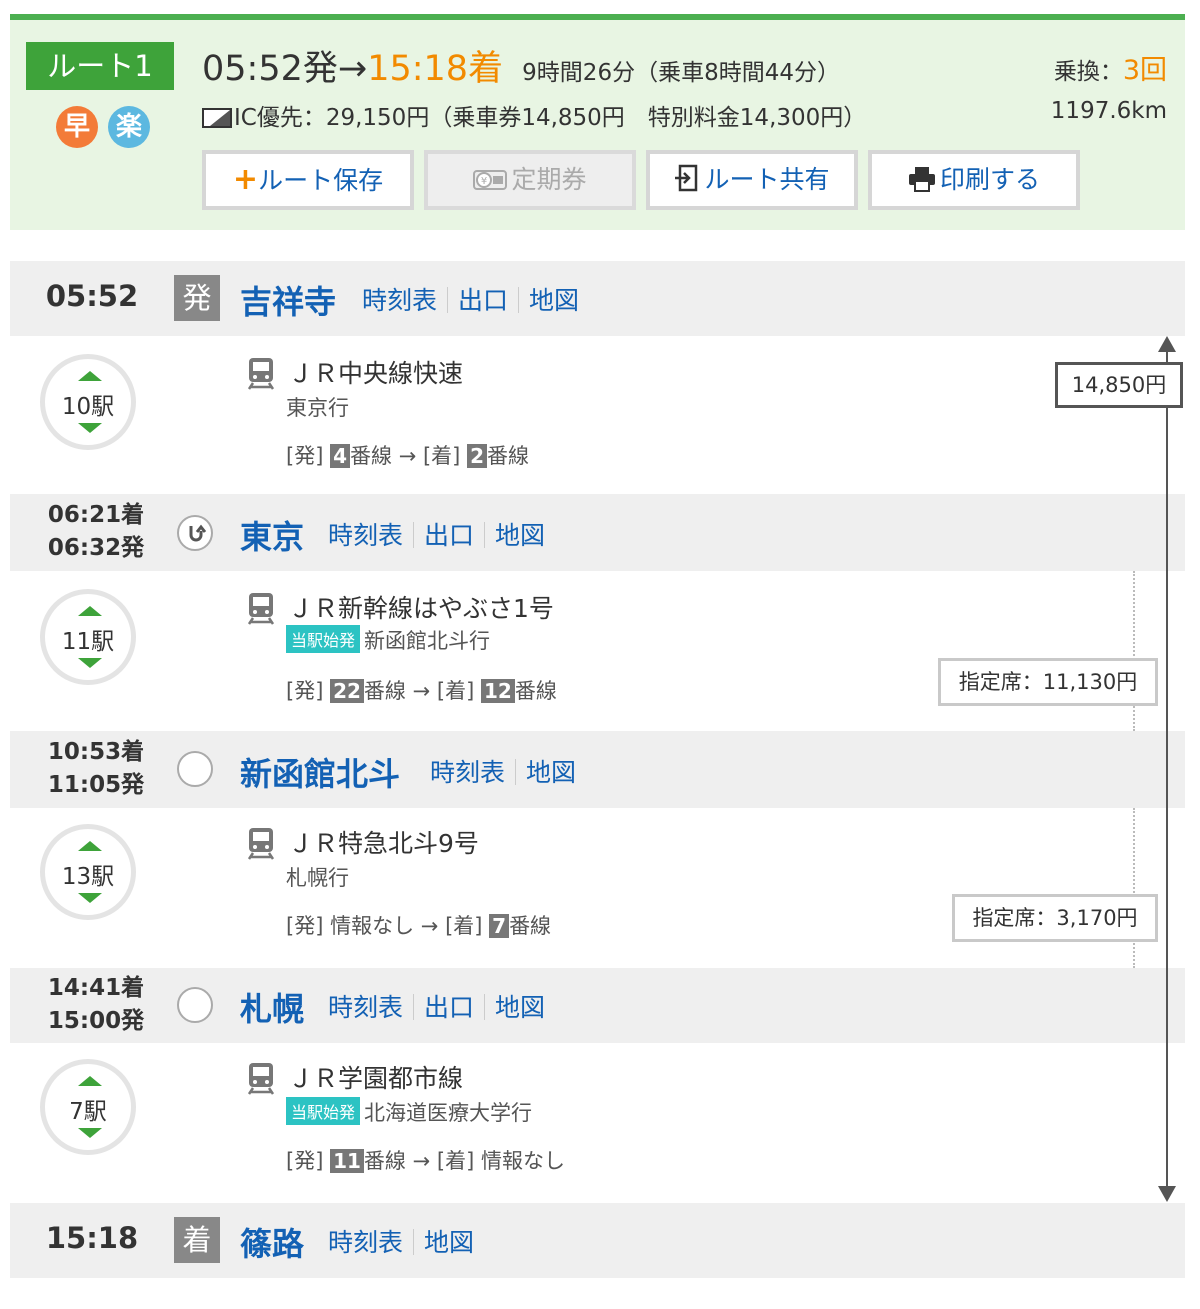 This screenshot has width=1200, height=1309. What do you see at coordinates (1119, 385) in the screenshot?
I see `base-fare: 14,850円` at bounding box center [1119, 385].